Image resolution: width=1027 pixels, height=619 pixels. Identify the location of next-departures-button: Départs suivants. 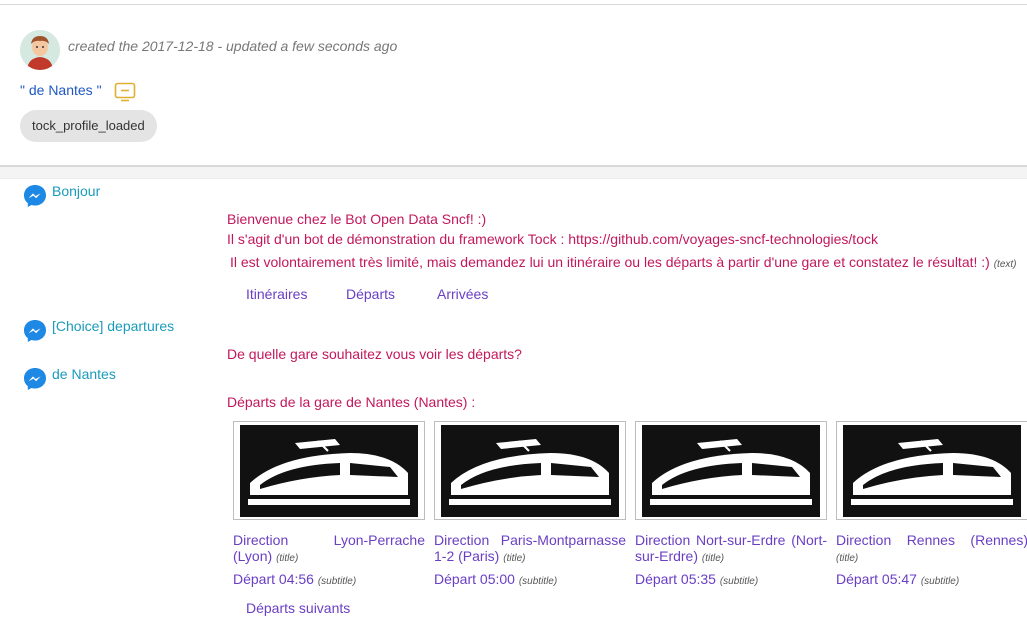
(298, 608).